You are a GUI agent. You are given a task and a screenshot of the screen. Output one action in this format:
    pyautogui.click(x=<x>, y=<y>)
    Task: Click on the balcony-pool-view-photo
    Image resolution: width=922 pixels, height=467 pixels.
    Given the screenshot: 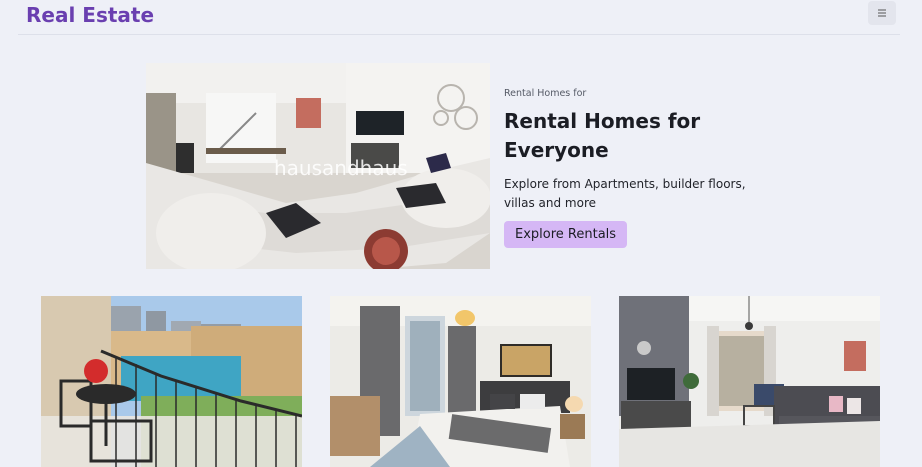 What is the action you would take?
    pyautogui.click(x=171, y=381)
    